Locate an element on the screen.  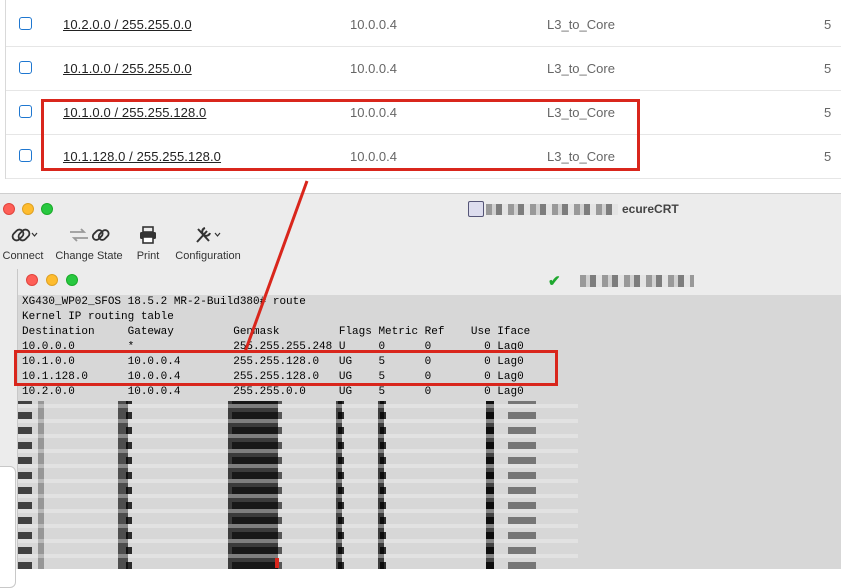
highlight-box-web-routes is located at coordinates (340, 135).